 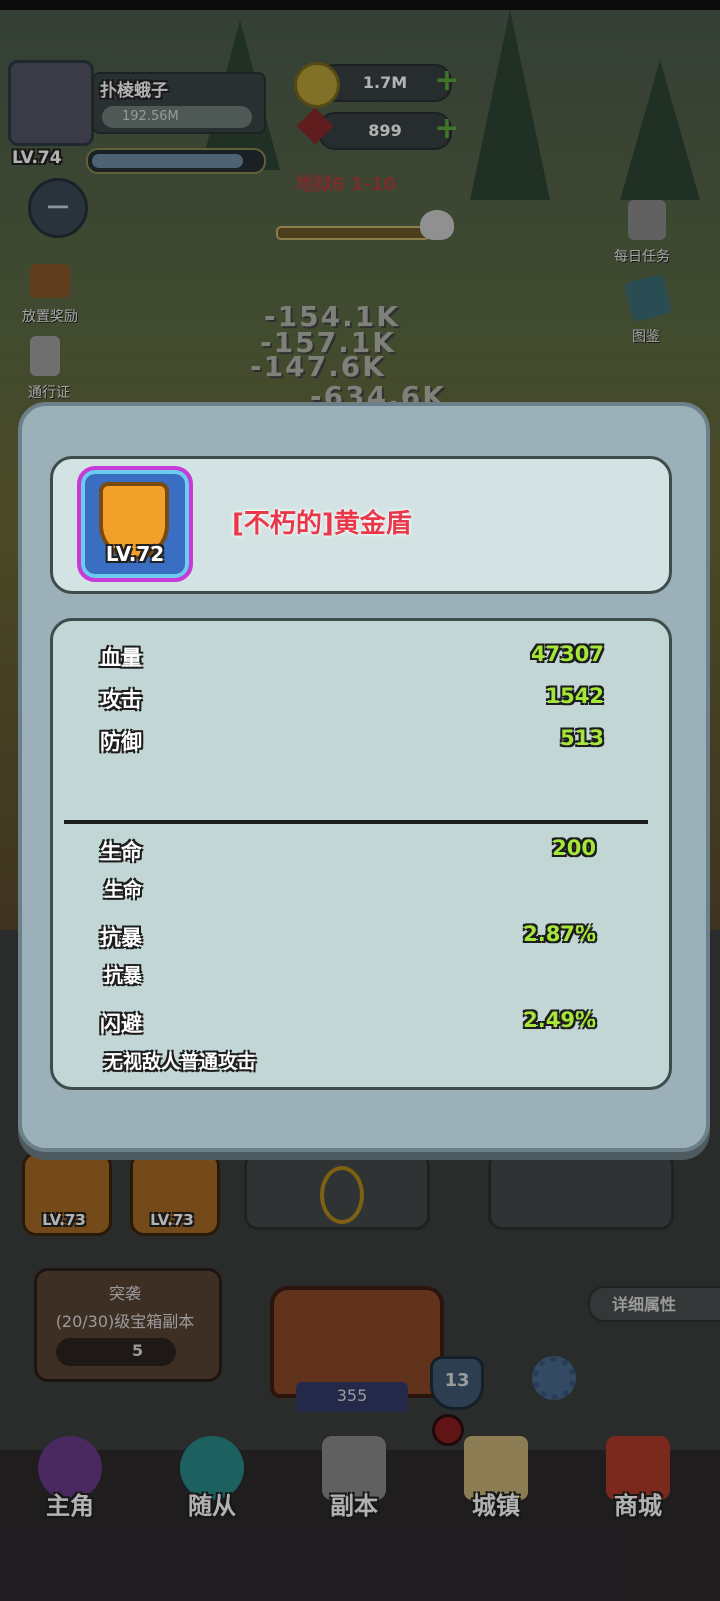 I want to click on bonus-stat-label: 生命, so click(x=121, y=852).